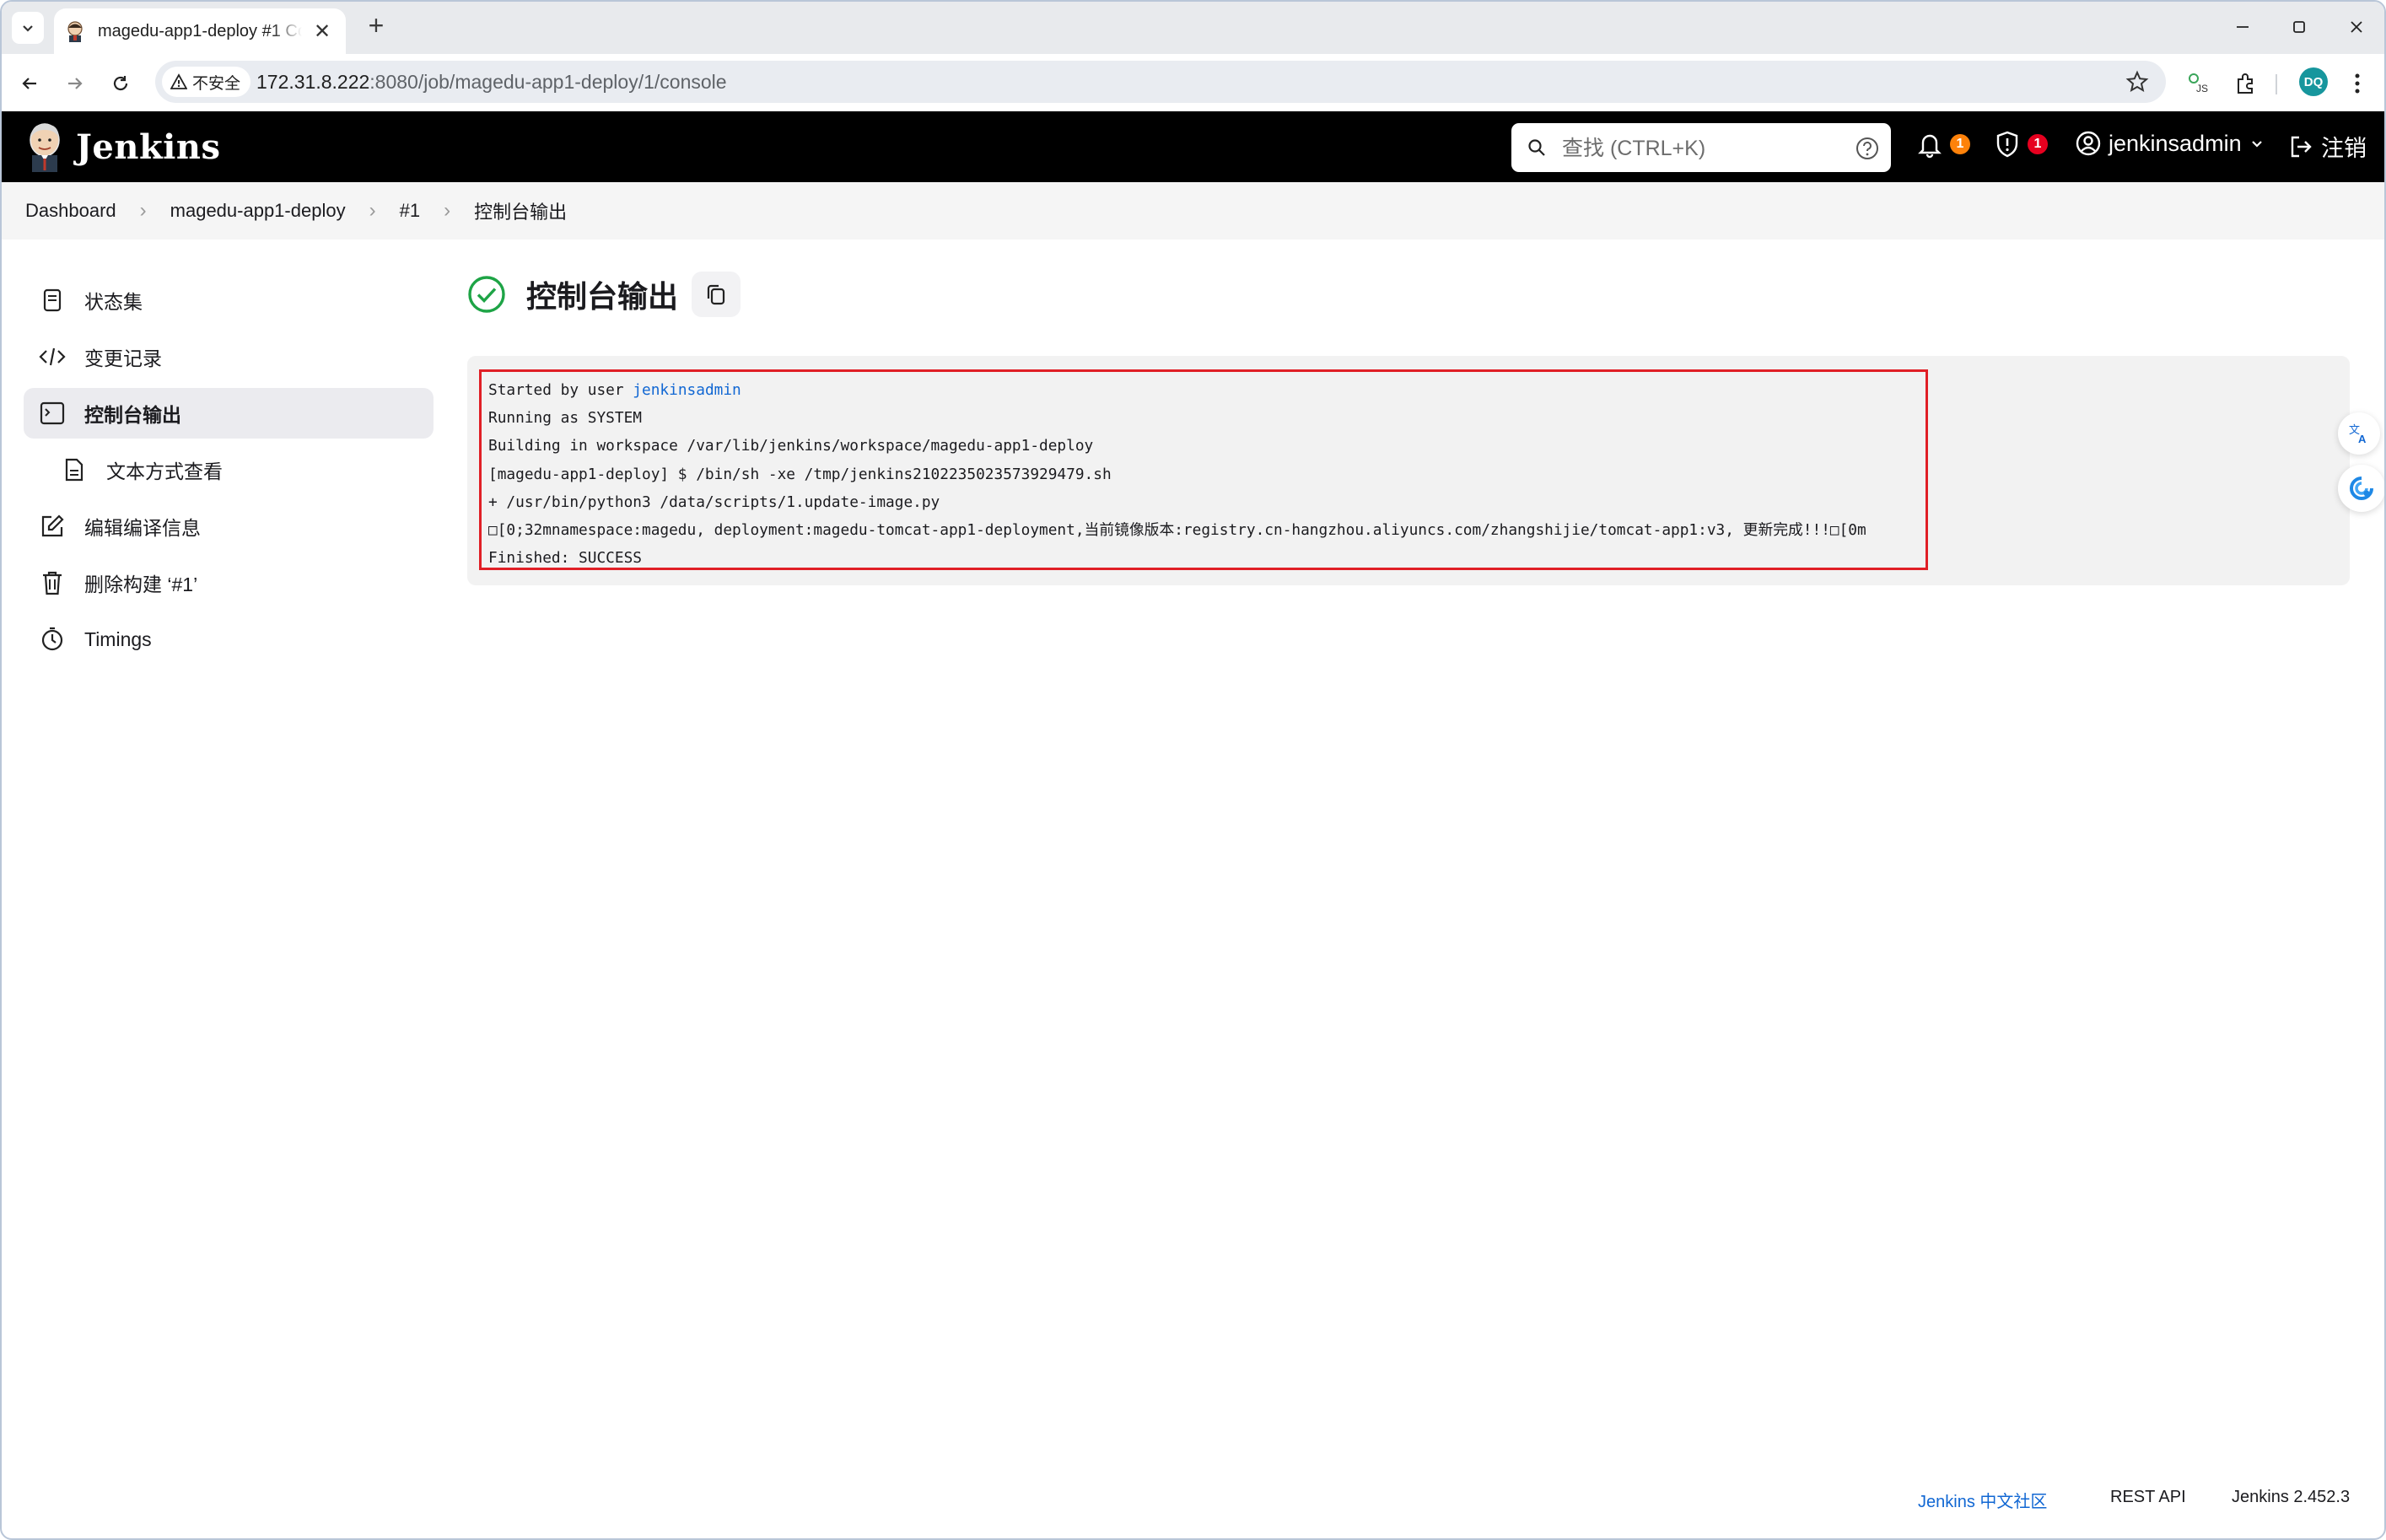  I want to click on security-badge: 1, so click(2038, 144).